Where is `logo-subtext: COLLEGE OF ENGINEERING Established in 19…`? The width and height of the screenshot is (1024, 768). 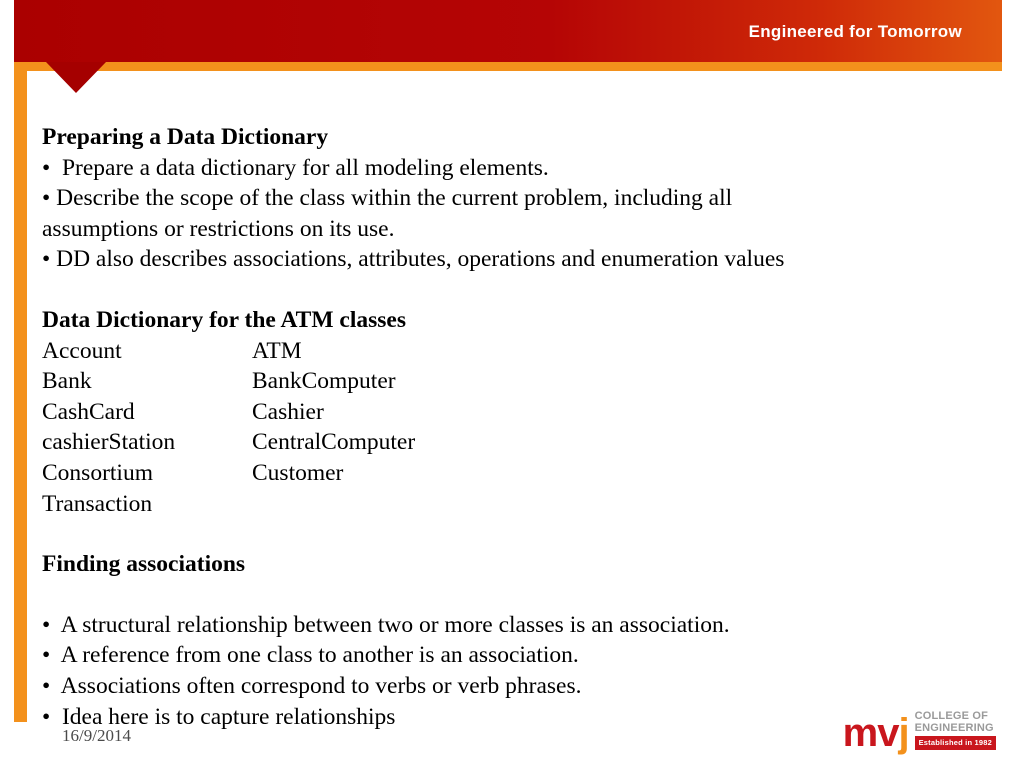
logo-subtext: COLLEGE OF ENGINEERING Established in 19… is located at coordinates (955, 731).